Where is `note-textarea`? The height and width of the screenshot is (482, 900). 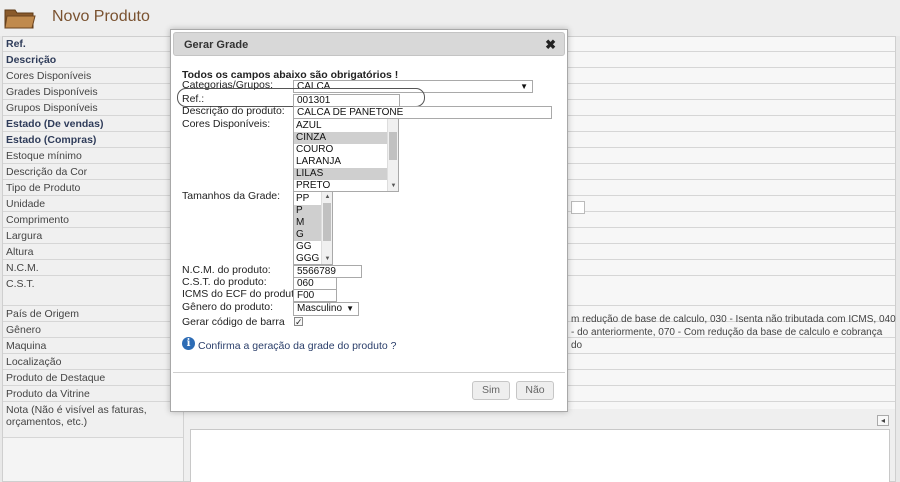 note-textarea is located at coordinates (540, 455).